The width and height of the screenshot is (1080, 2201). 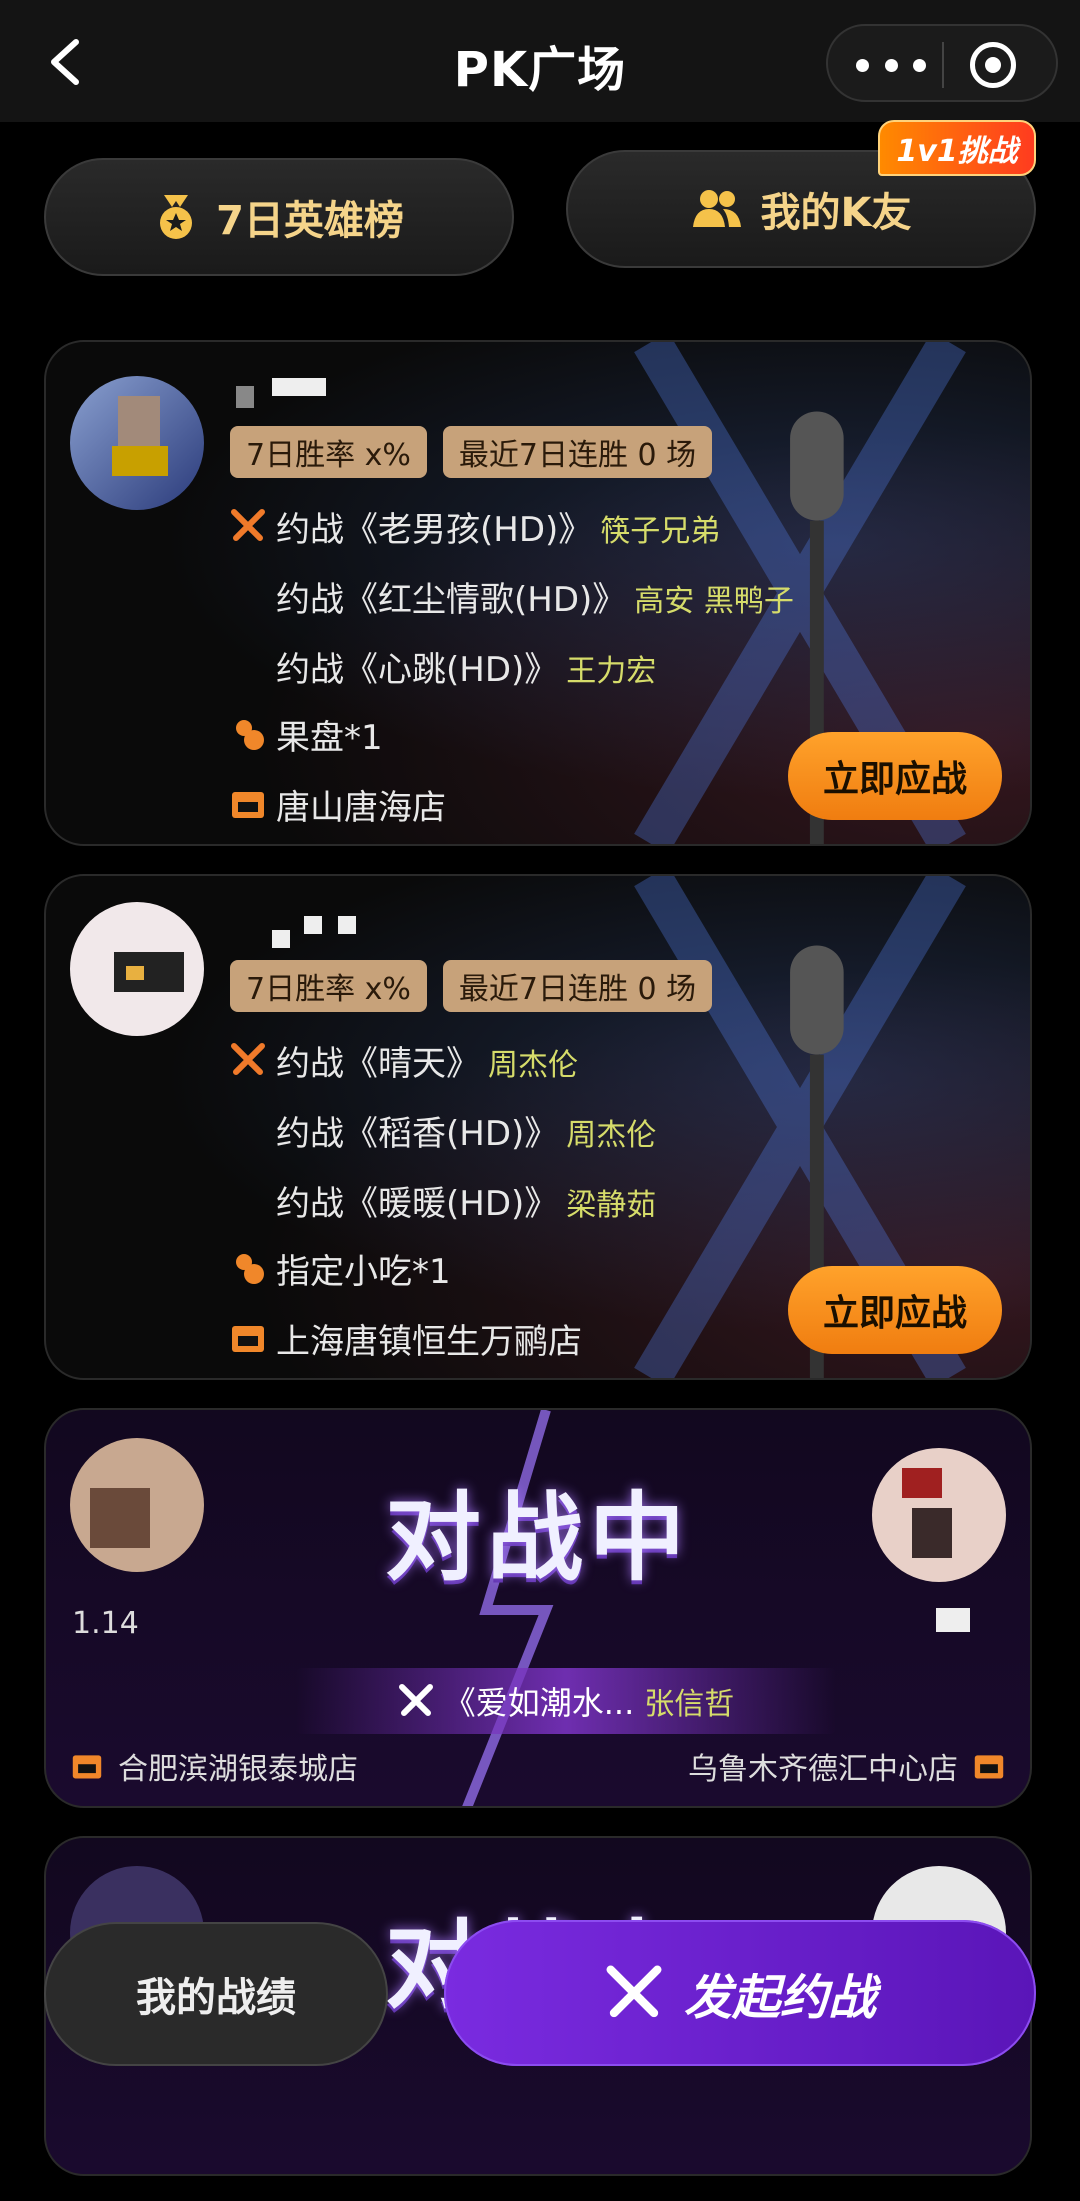 I want to click on hero-board-label: 7日英雄榜, so click(x=310, y=221).